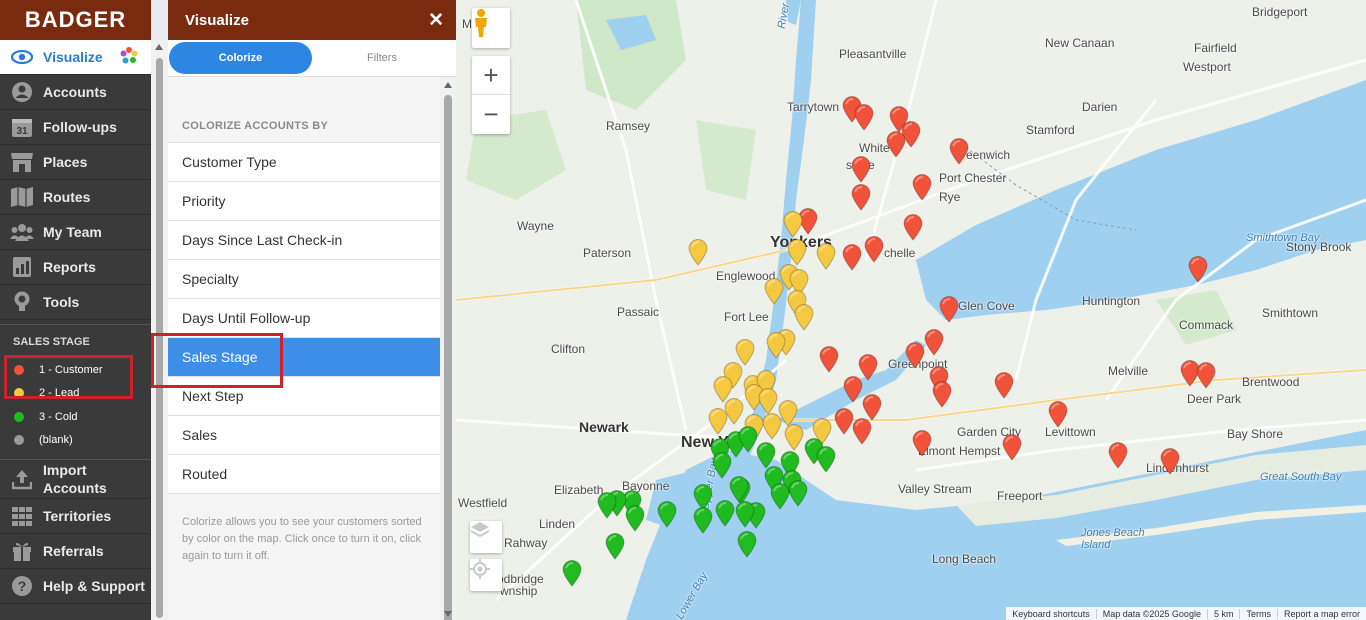 The height and width of the screenshot is (620, 1366). I want to click on option-sales: Sales, so click(304, 435).